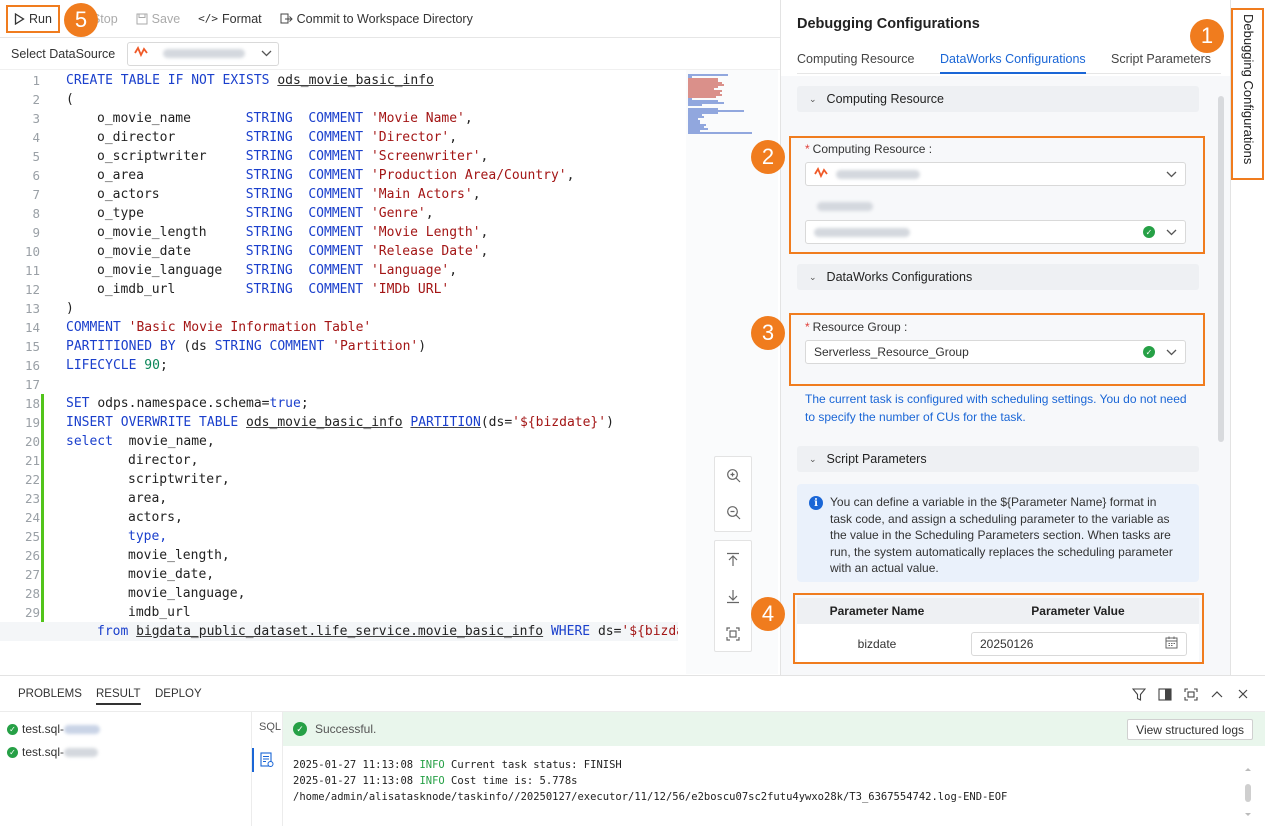  Describe the element at coordinates (179, 555) in the screenshot. I see `code-line-select-6: movie_length,` at that location.